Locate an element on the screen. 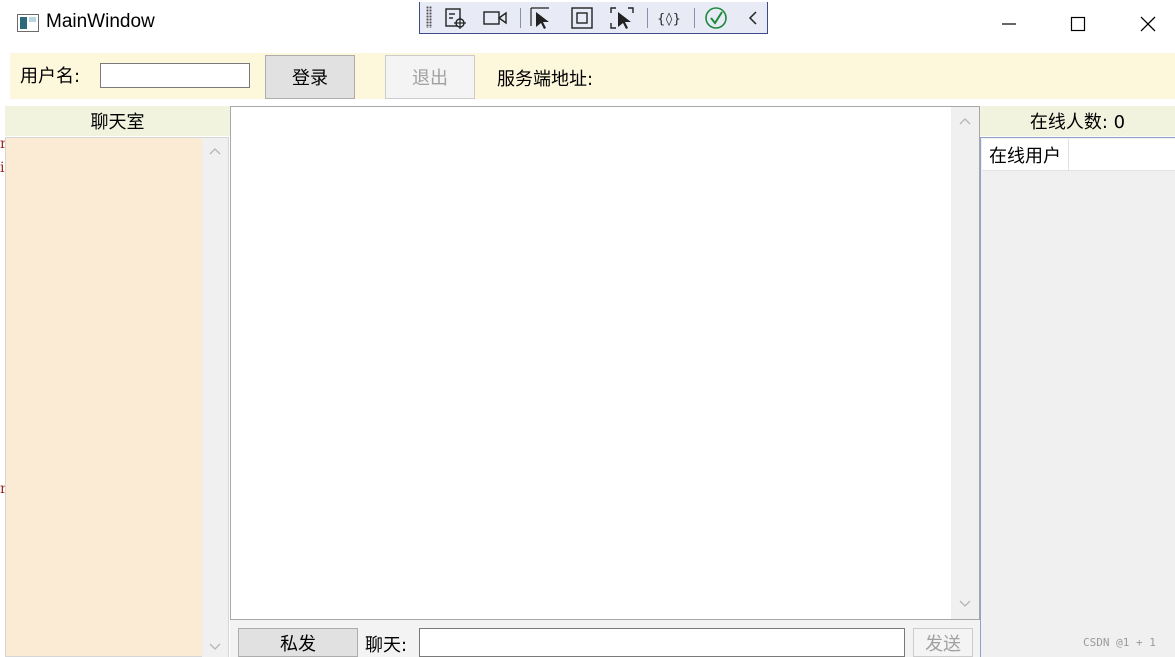 This screenshot has height=657, width=1175. close-icon is located at coordinates (1148, 24).